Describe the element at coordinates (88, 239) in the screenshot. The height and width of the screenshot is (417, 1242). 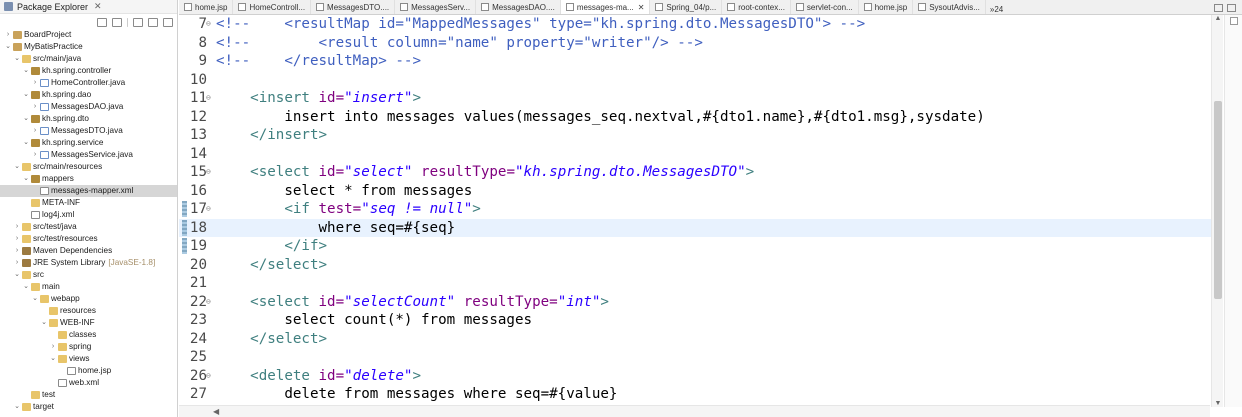
I see `tree-item: › src/test/resources` at that location.